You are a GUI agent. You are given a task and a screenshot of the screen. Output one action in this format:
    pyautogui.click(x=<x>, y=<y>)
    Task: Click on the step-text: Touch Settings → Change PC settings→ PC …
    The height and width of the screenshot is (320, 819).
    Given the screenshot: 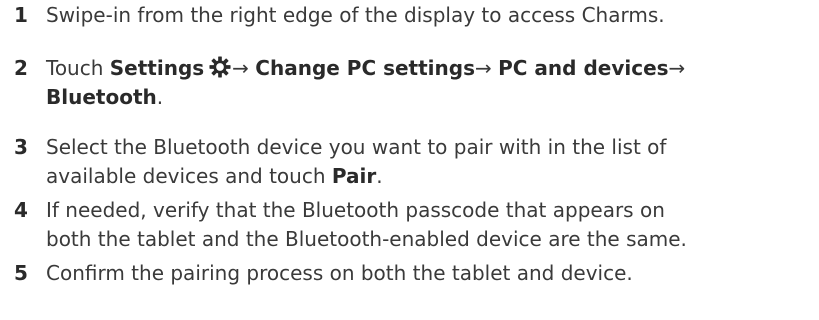 What is the action you would take?
    pyautogui.click(x=365, y=83)
    